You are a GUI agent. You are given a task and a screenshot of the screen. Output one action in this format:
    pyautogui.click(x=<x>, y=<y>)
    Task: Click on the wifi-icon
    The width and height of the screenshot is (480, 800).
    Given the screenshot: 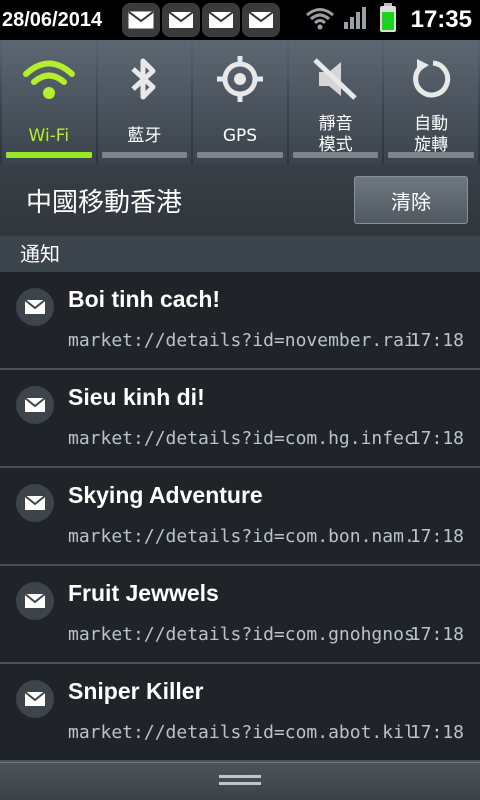 What is the action you would take?
    pyautogui.click(x=49, y=79)
    